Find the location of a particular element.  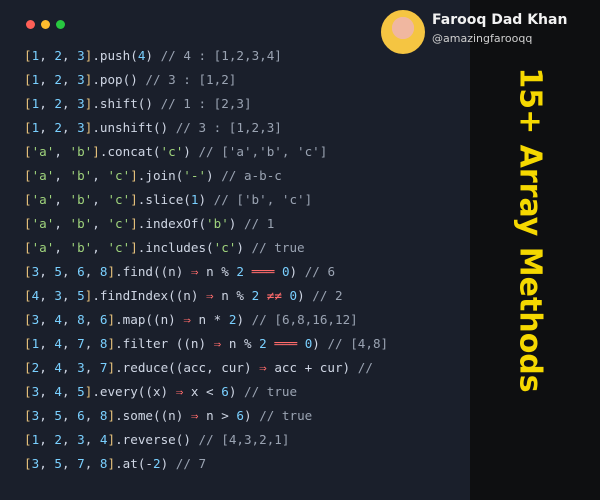

maximize-dot-icon is located at coordinates (60, 24).